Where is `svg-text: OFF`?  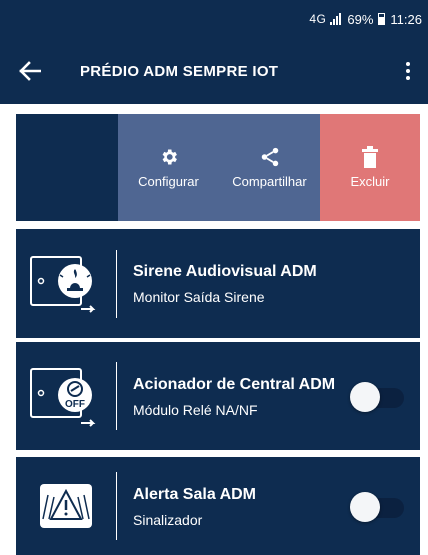 svg-text: OFF is located at coordinates (75, 404).